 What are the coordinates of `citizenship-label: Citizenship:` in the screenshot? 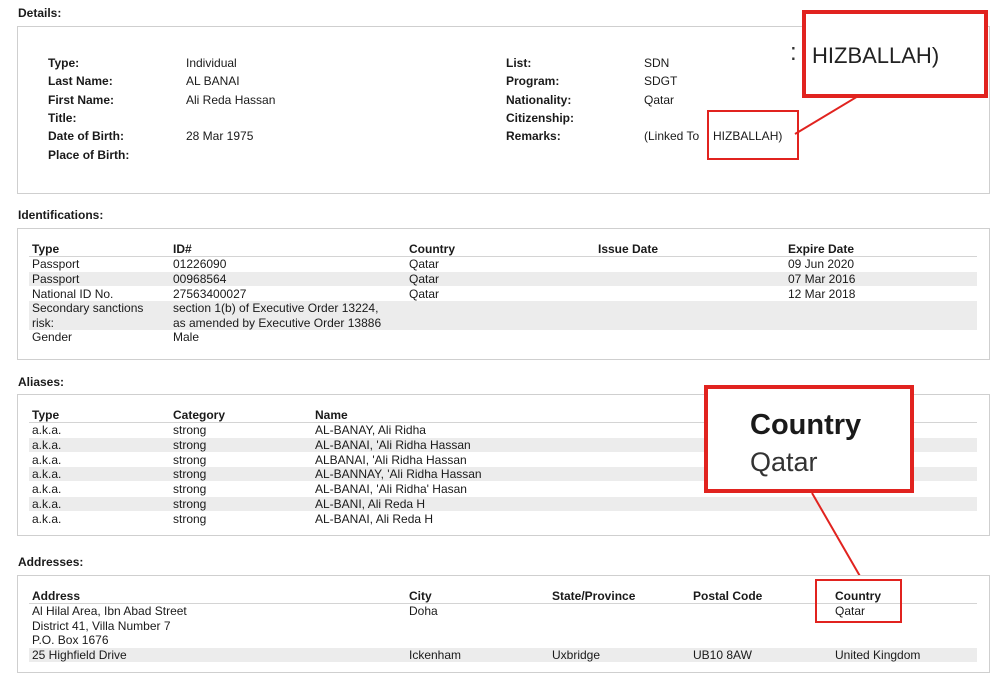 It's located at (540, 118).